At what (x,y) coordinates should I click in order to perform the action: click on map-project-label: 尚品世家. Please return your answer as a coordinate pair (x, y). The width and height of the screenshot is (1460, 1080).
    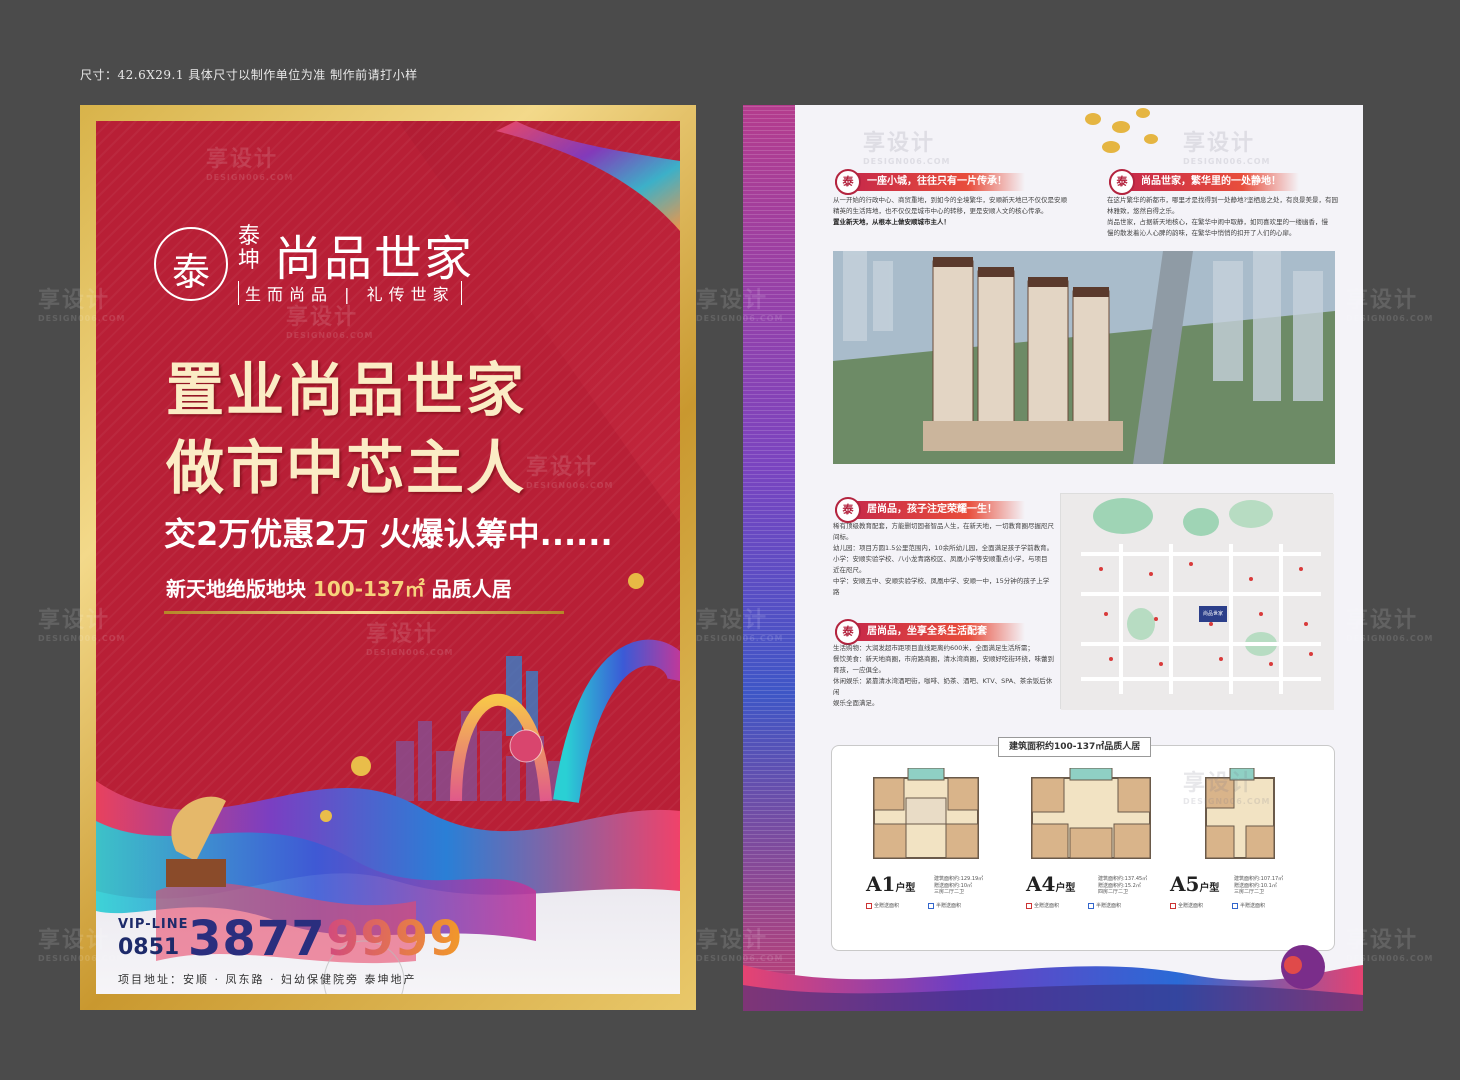
    Looking at the image, I should click on (1212, 614).